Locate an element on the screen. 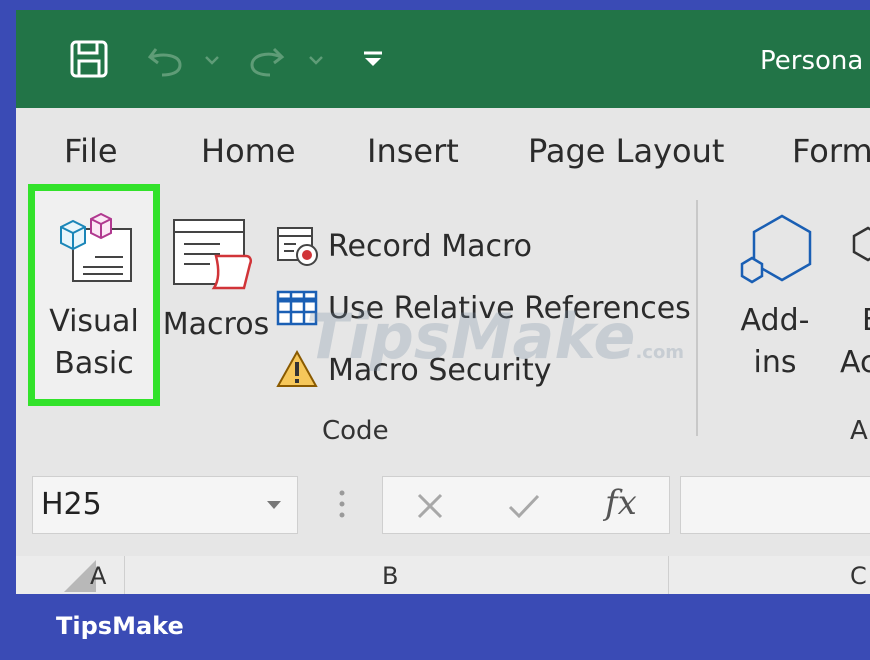 The width and height of the screenshot is (870, 660). column-header-c: C is located at coordinates (858, 576).